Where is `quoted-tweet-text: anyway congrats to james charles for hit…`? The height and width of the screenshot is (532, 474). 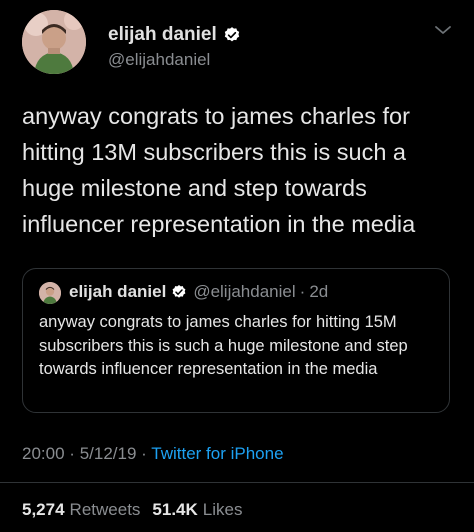
quoted-tweet-text: anyway congrats to james charles for hit… is located at coordinates (223, 345).